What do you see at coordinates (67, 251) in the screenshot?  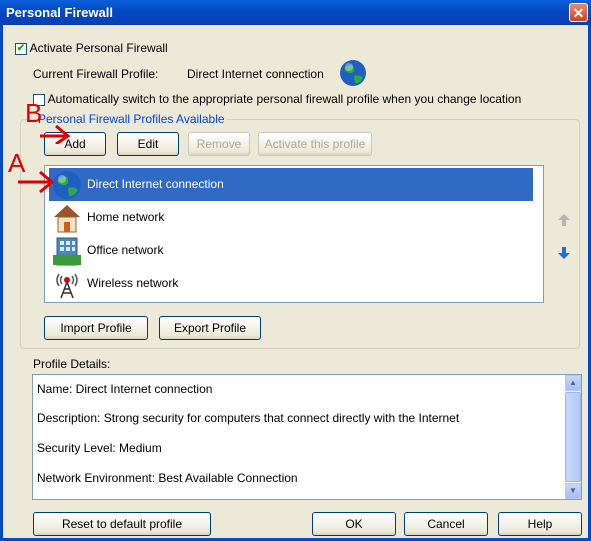 I see `office-building-icon` at bounding box center [67, 251].